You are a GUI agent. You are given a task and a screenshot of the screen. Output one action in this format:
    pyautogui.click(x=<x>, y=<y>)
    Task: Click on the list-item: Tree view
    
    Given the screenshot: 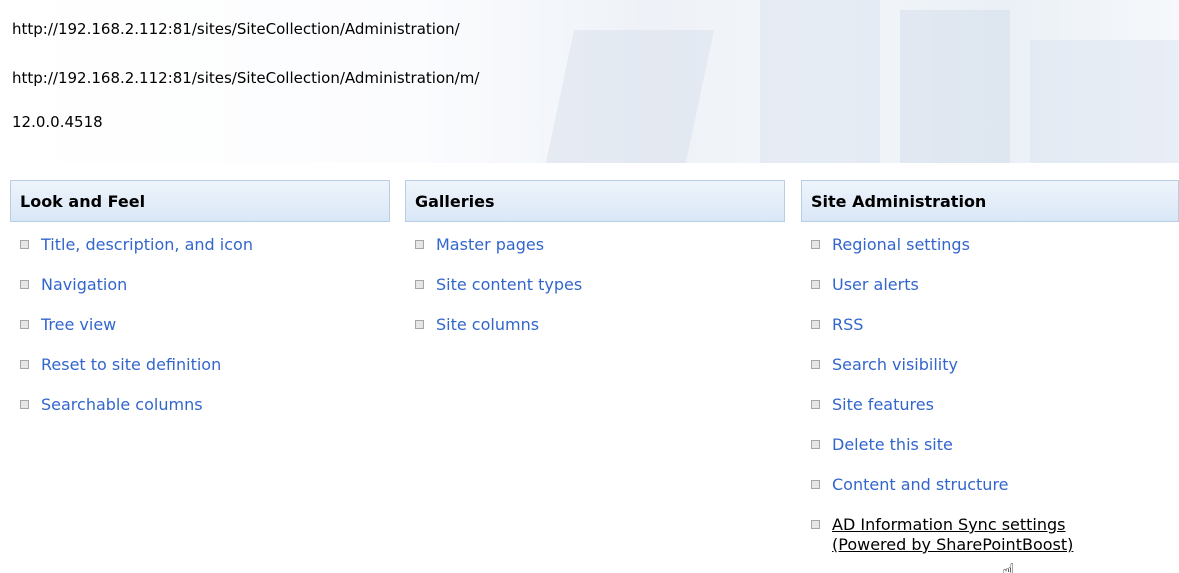 What is the action you would take?
    pyautogui.click(x=200, y=325)
    